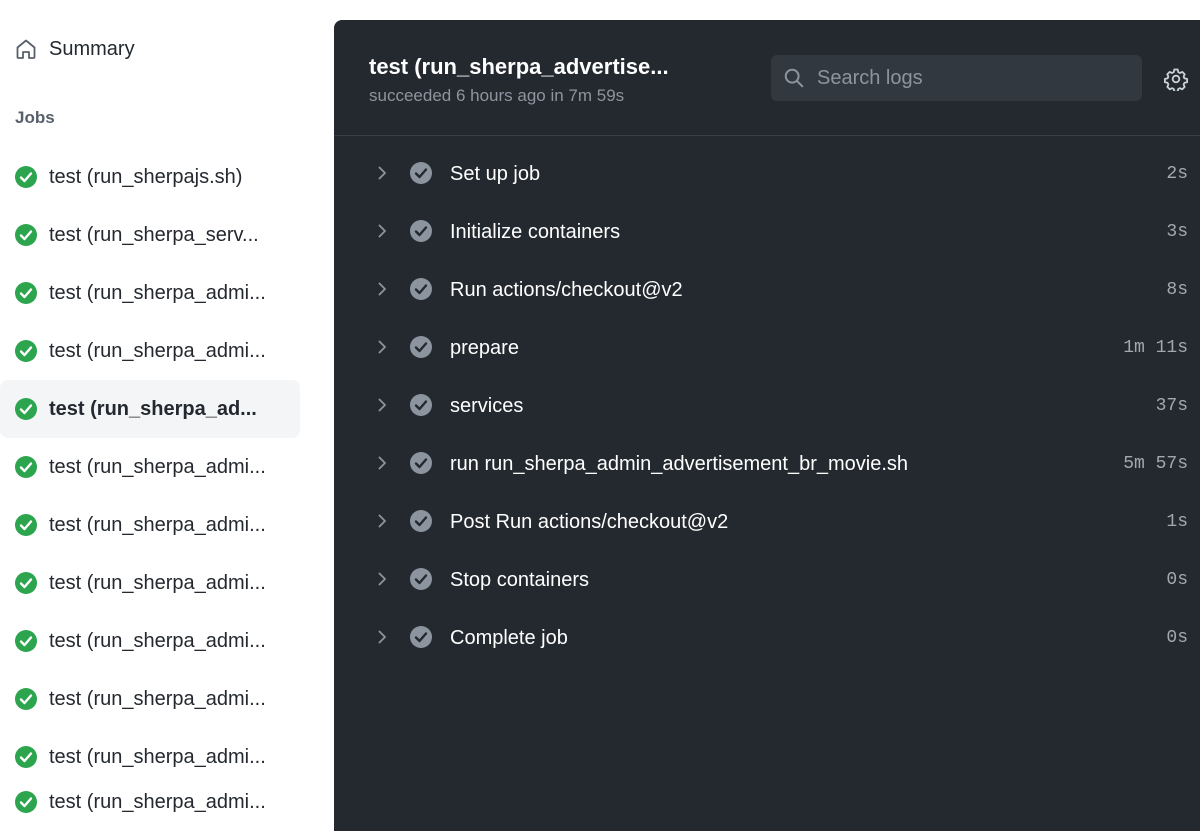 This screenshot has width=1200, height=831. Describe the element at coordinates (566, 290) in the screenshot. I see `step-label: Run actions/checkout@v2` at that location.